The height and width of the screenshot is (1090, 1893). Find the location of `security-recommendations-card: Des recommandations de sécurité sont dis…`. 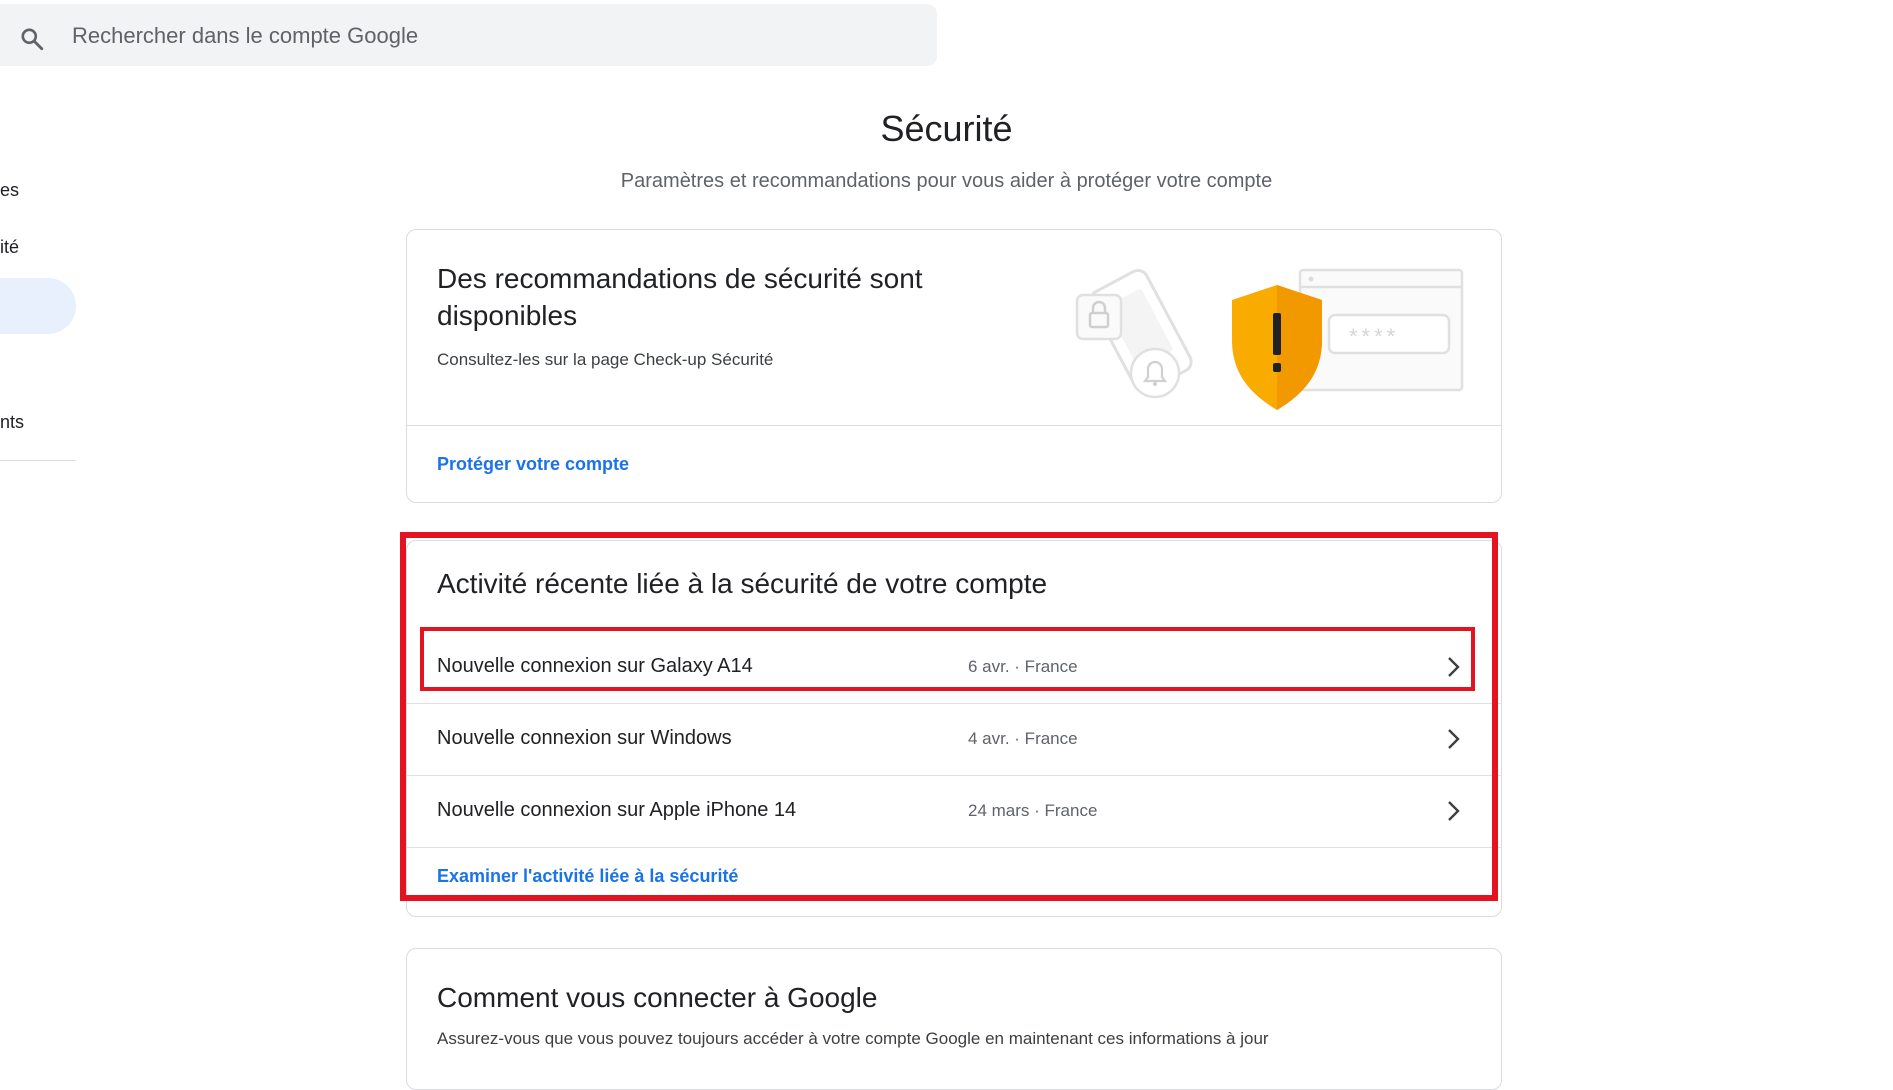

security-recommendations-card: Des recommandations de sécurité sont dis… is located at coordinates (954, 366).